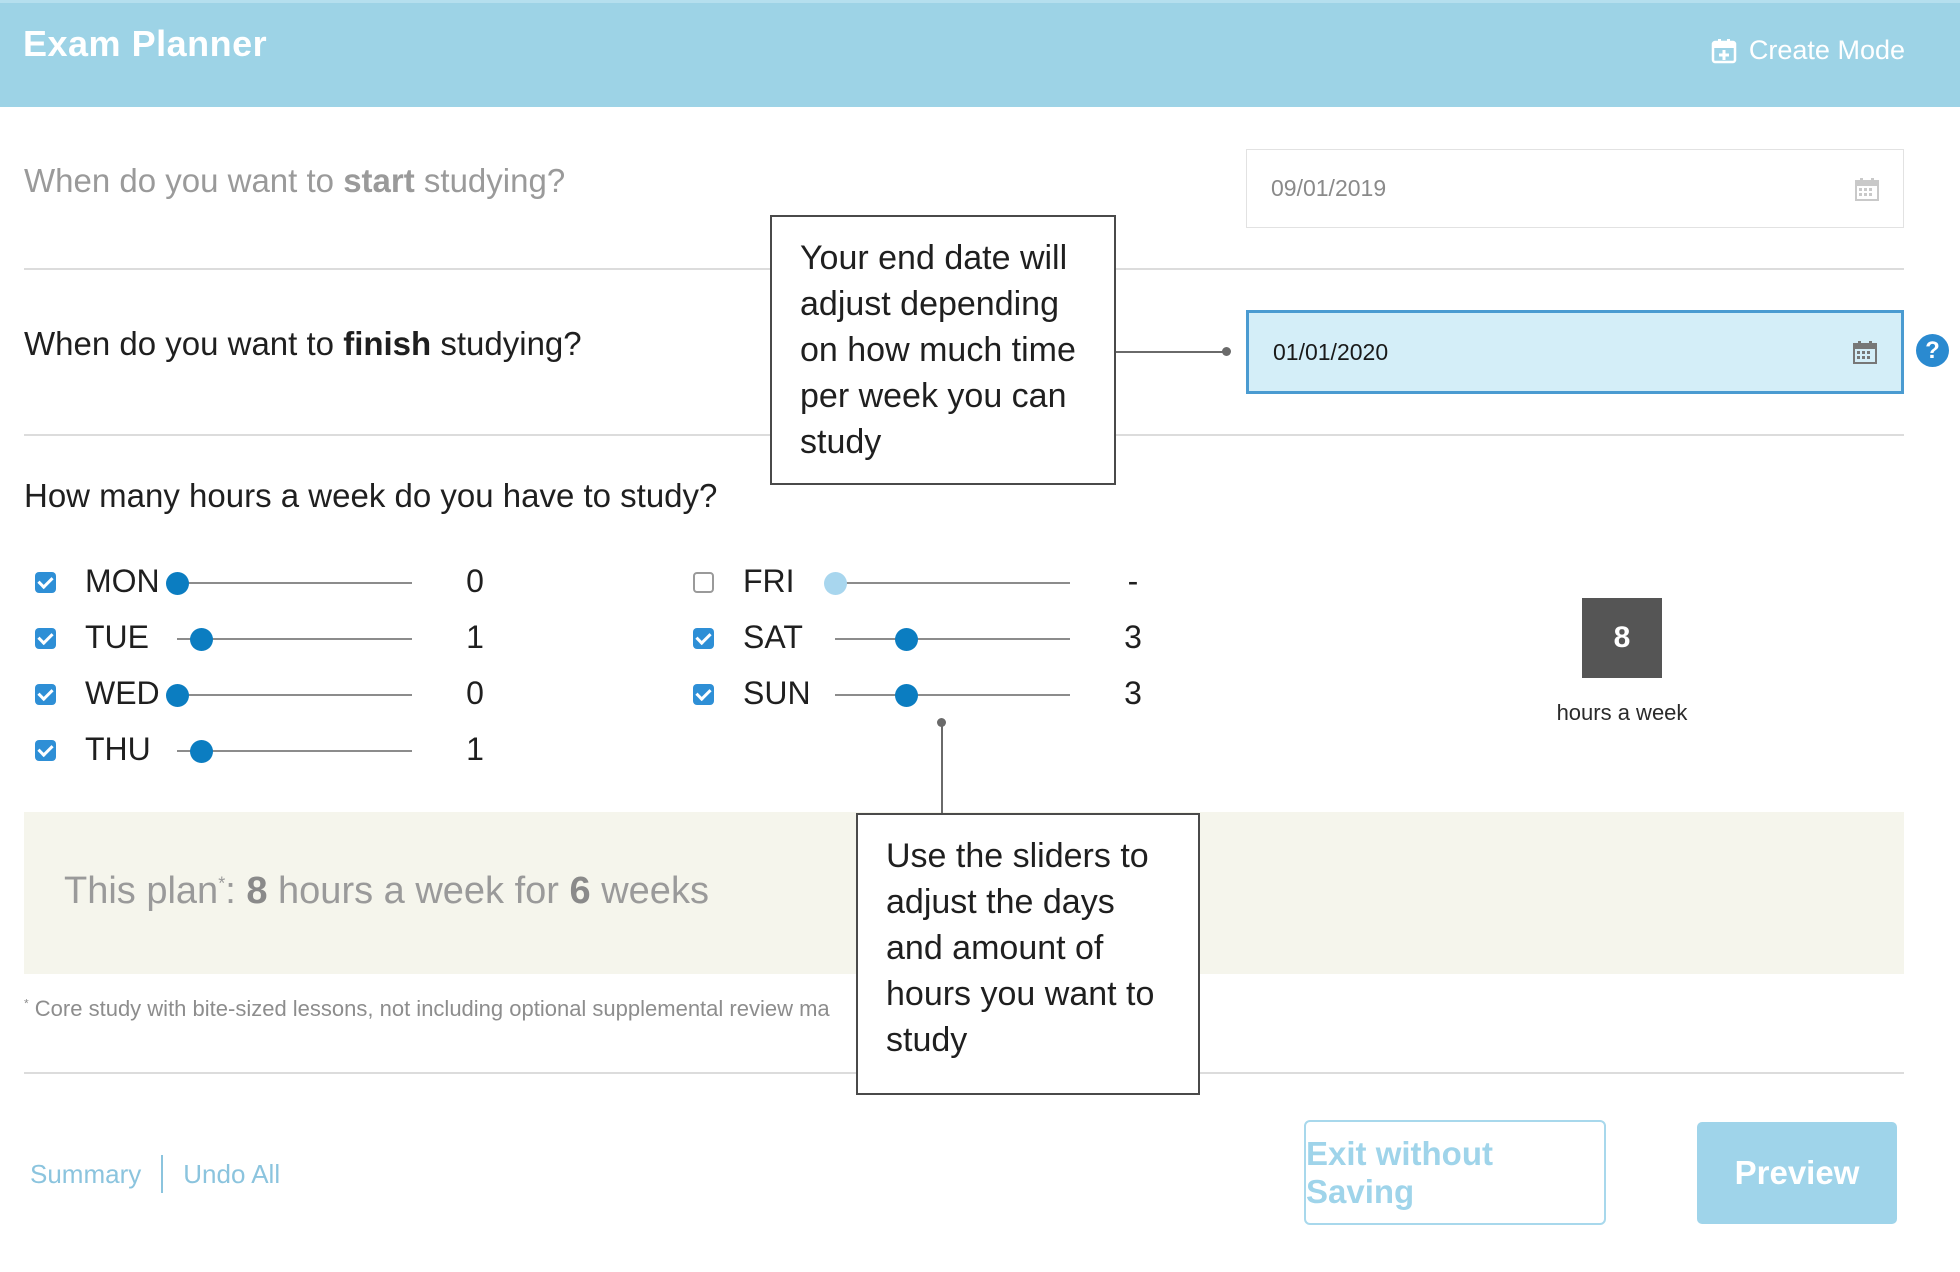 This screenshot has height=1272, width=1960. I want to click on day-hours-mon: 0, so click(475, 581).